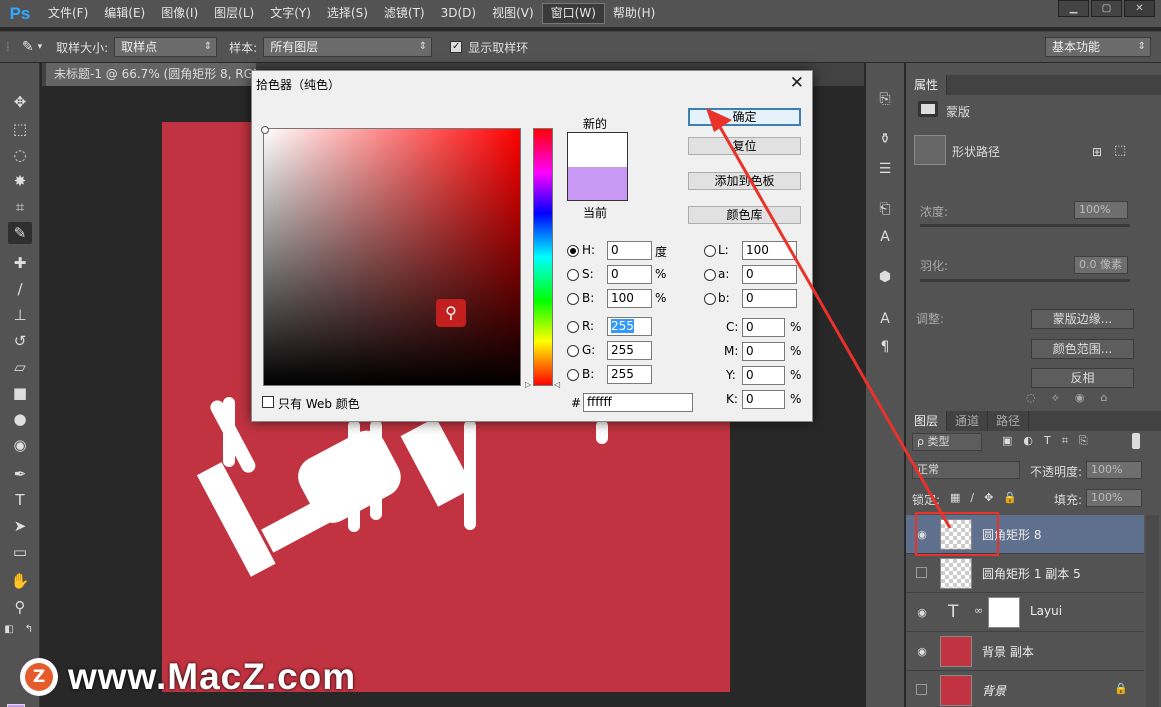 This screenshot has width=1161, height=707. I want to click on character-icon: A, so click(885, 319).